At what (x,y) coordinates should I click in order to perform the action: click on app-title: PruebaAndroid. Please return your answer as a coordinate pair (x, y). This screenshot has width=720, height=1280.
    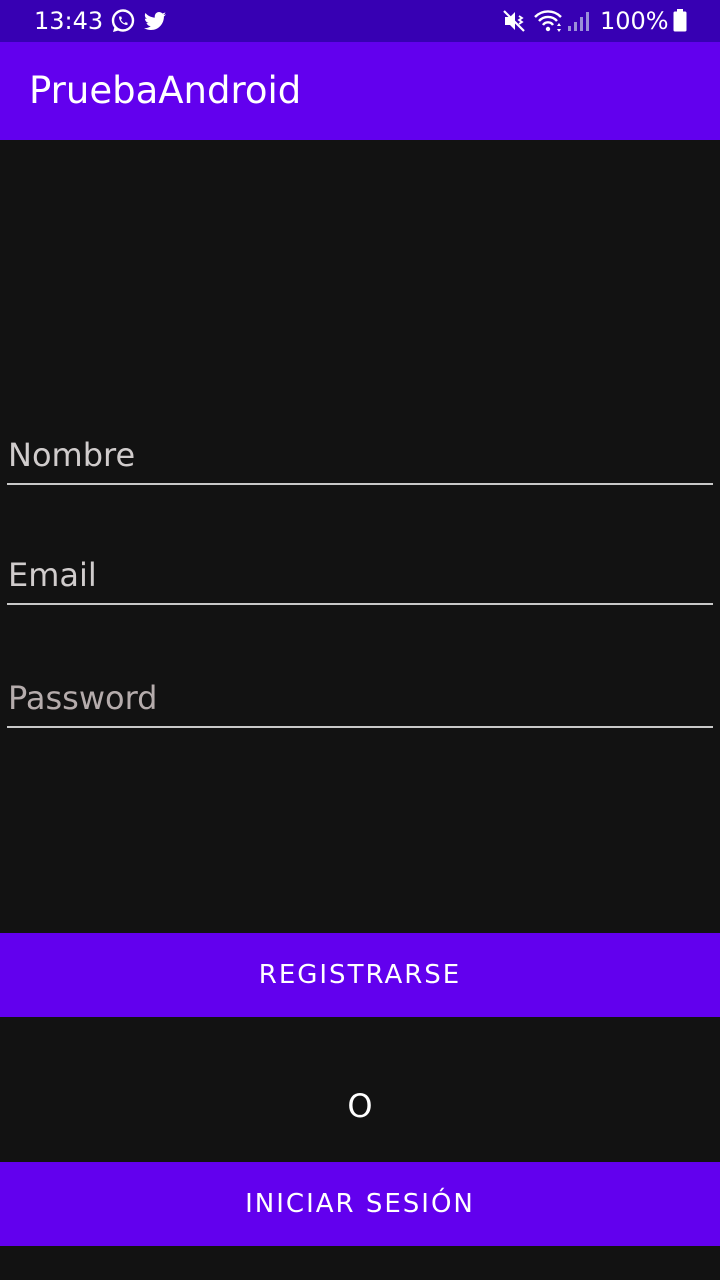
    Looking at the image, I should click on (165, 90).